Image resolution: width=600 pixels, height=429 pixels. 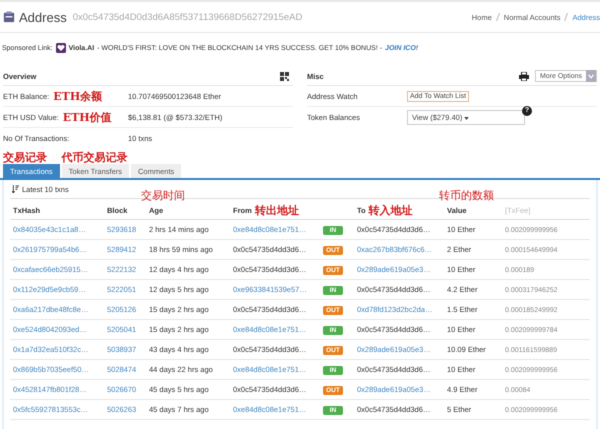 I want to click on sort-icon, so click(x=15, y=189).